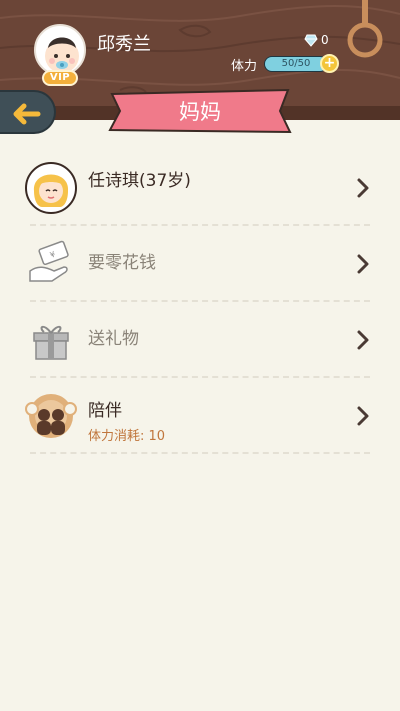 The width and height of the screenshot is (400, 711). Describe the element at coordinates (127, 436) in the screenshot. I see `energy-cost-label: 体力消耗: 10` at that location.